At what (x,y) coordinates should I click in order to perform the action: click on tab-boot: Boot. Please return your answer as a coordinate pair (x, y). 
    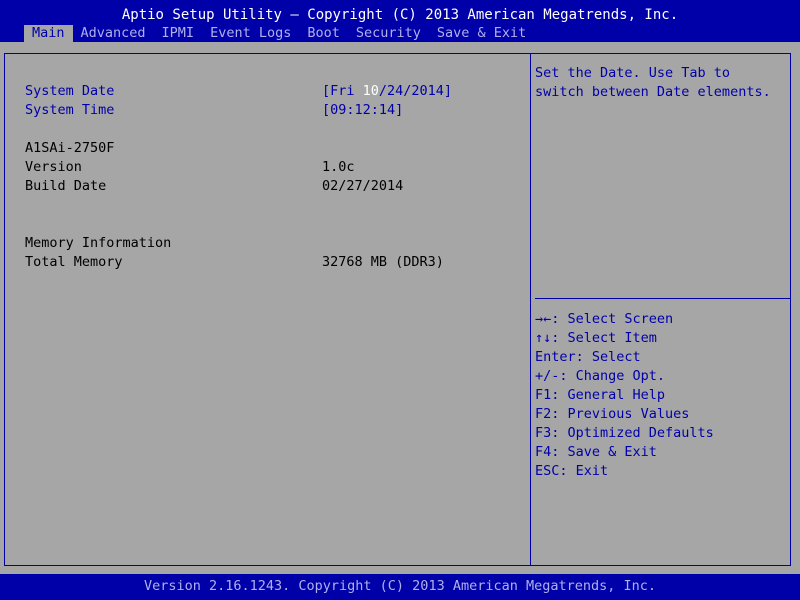
    Looking at the image, I should click on (323, 33).